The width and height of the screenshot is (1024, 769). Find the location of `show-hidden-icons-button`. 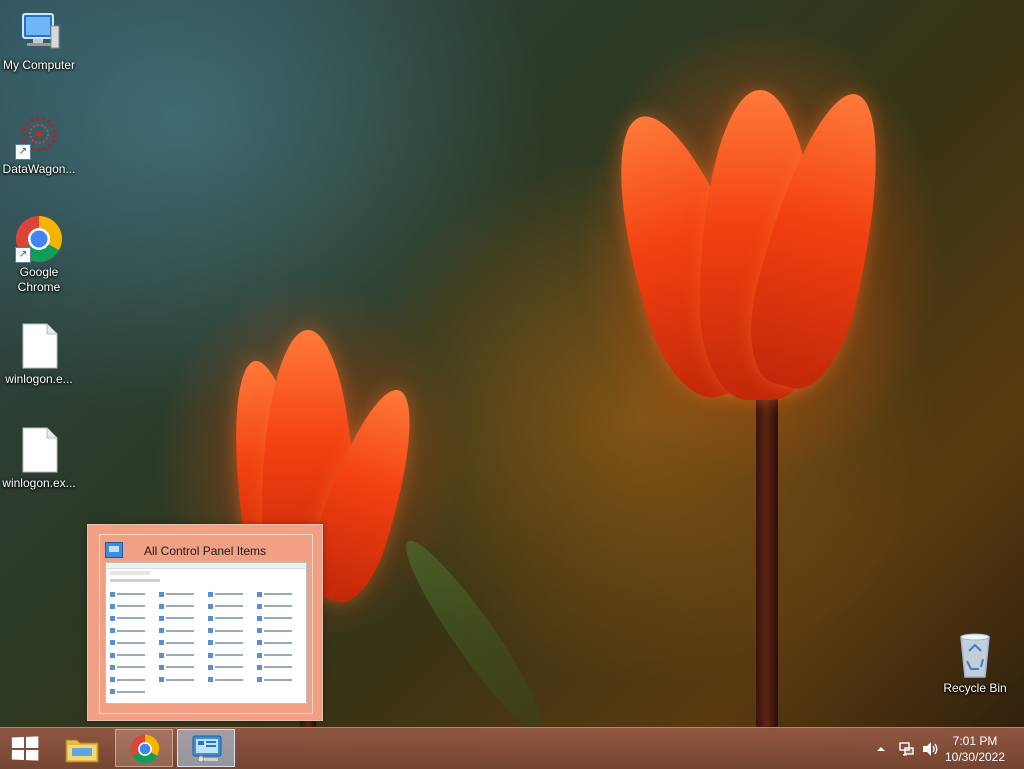

show-hidden-icons-button is located at coordinates (881, 748).